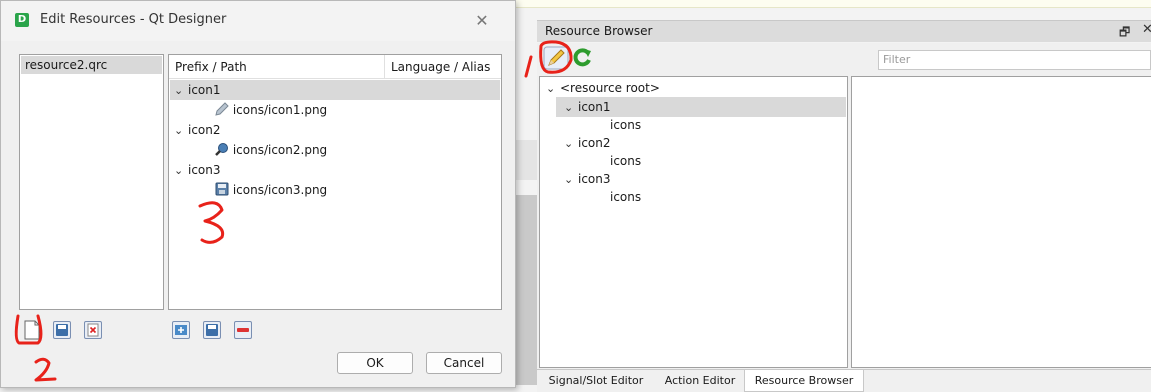 This screenshot has width=1151, height=392. What do you see at coordinates (556, 57) in the screenshot?
I see `annotation-circle-pencil` at bounding box center [556, 57].